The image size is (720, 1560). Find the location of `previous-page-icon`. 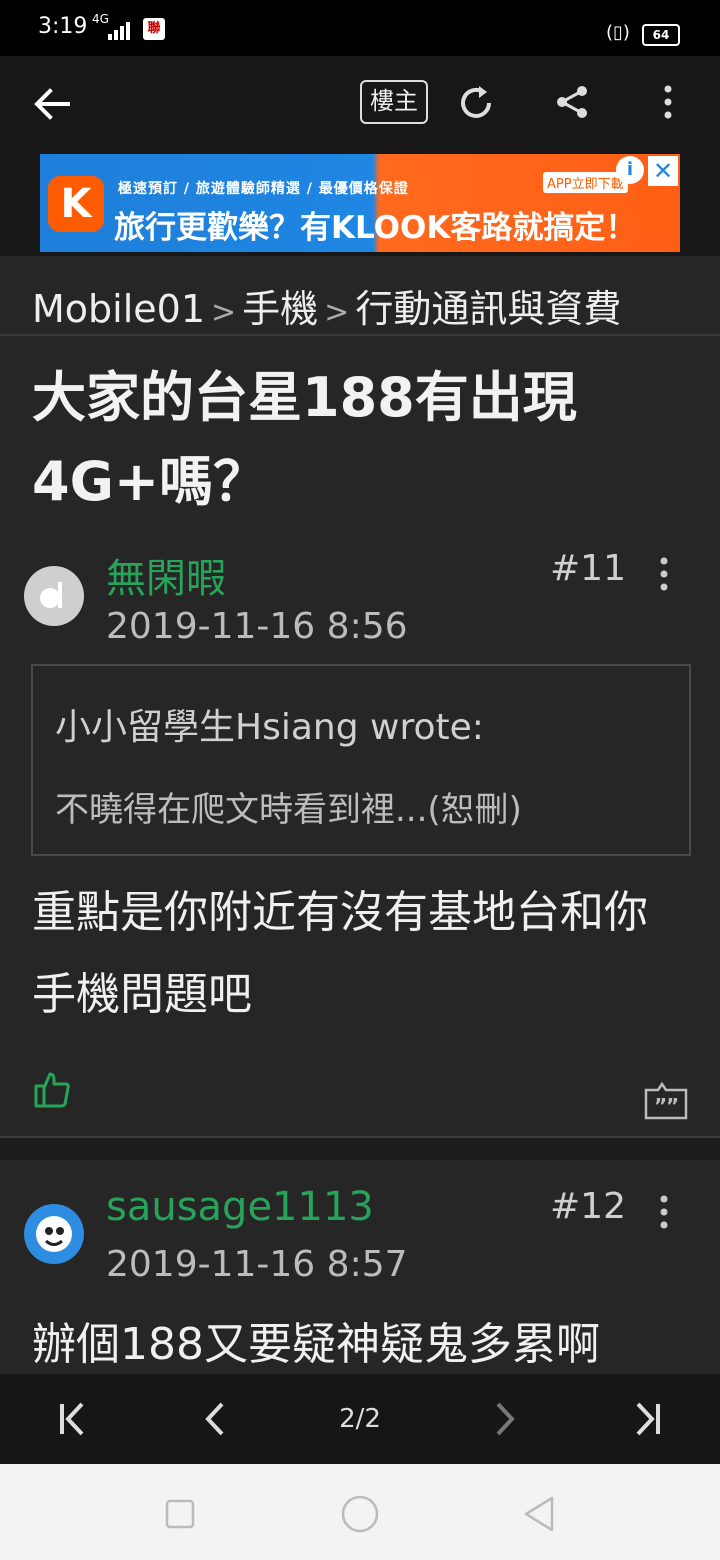

previous-page-icon is located at coordinates (216, 1419).